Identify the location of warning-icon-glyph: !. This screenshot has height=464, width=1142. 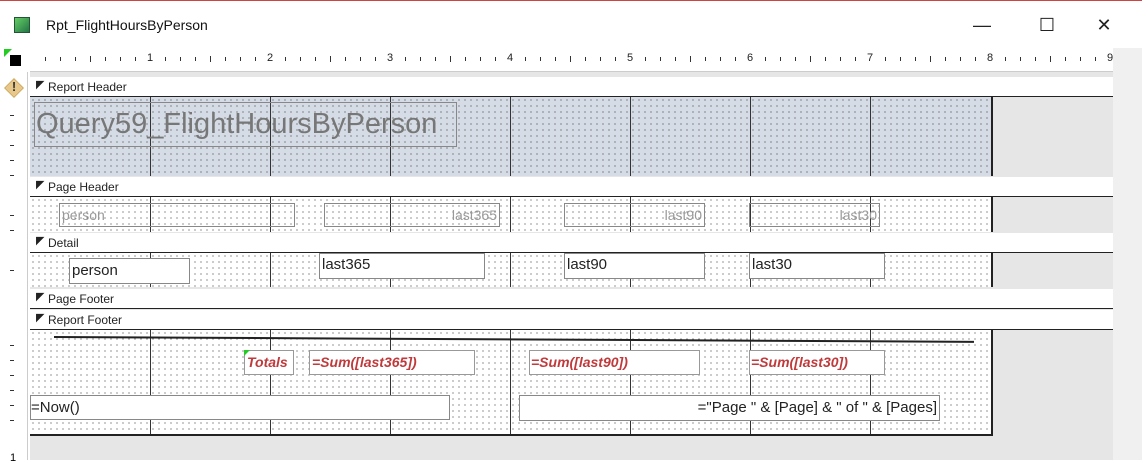
(14, 86).